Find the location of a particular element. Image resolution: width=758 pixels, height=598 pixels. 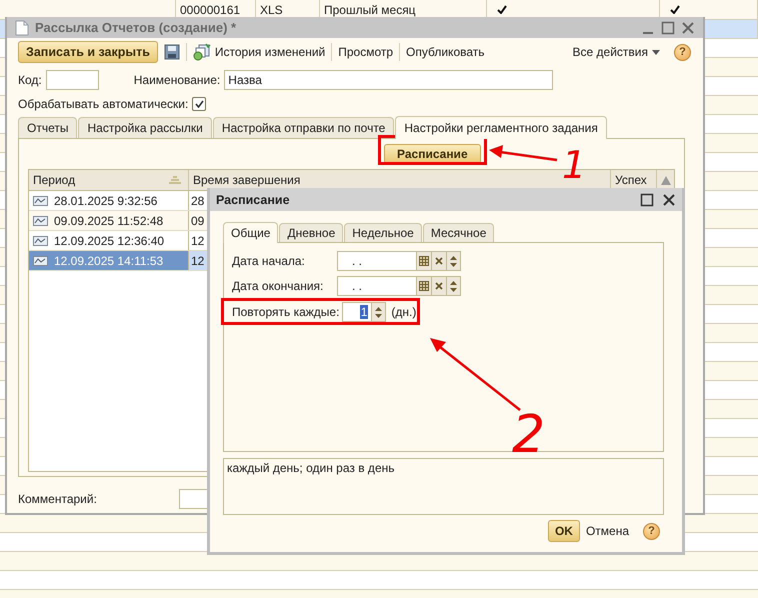

tab: Недельное is located at coordinates (383, 232).